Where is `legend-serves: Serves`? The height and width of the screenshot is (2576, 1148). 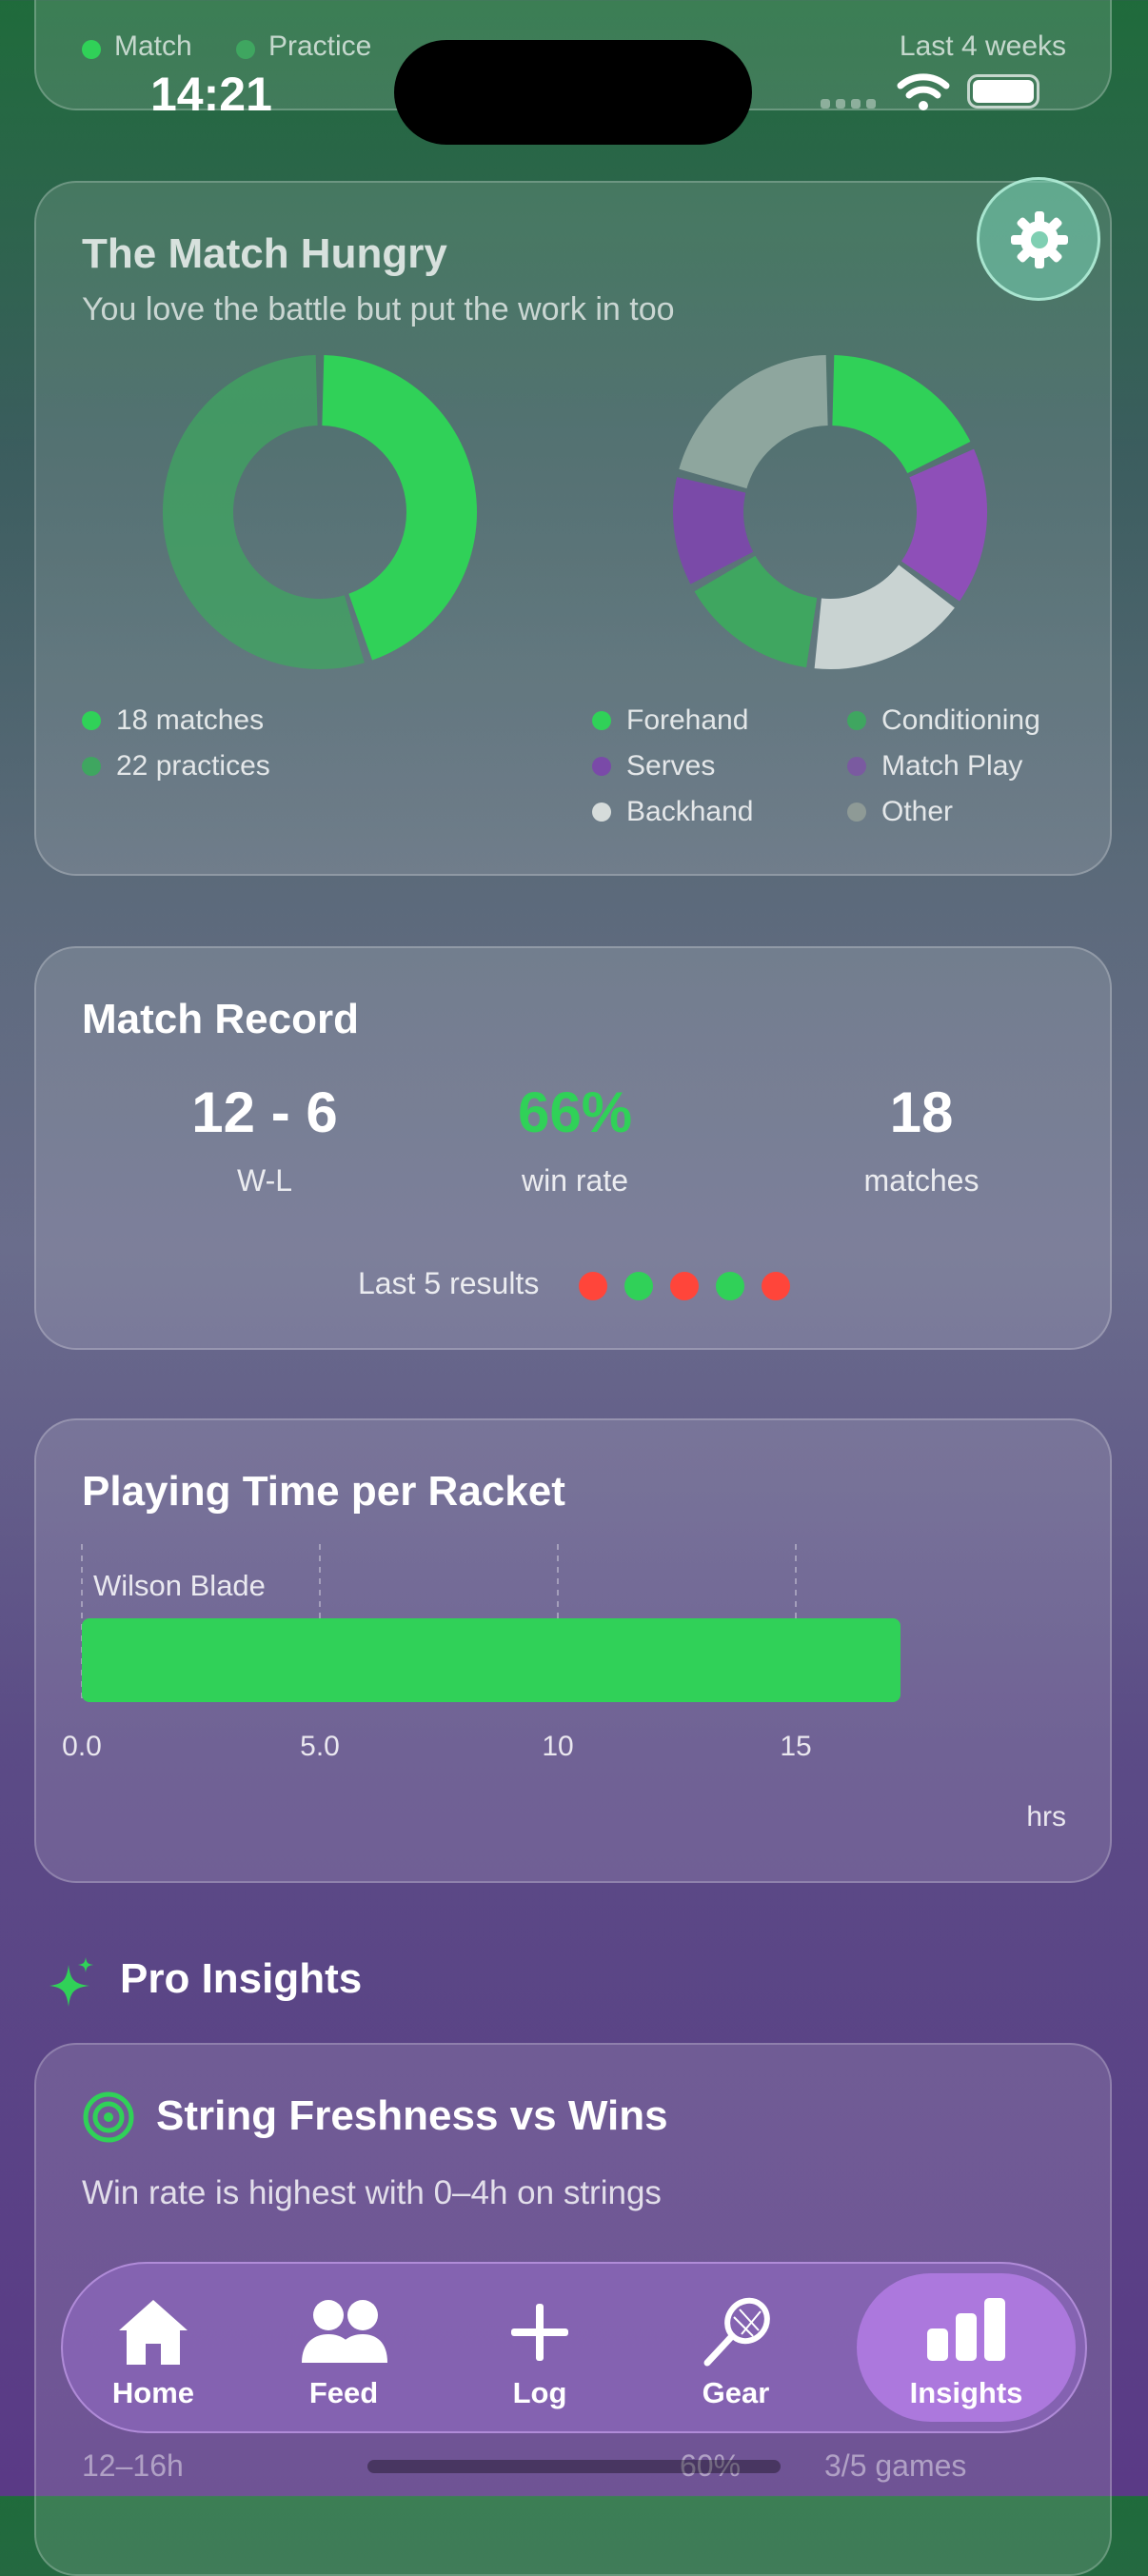 legend-serves: Serves is located at coordinates (653, 766).